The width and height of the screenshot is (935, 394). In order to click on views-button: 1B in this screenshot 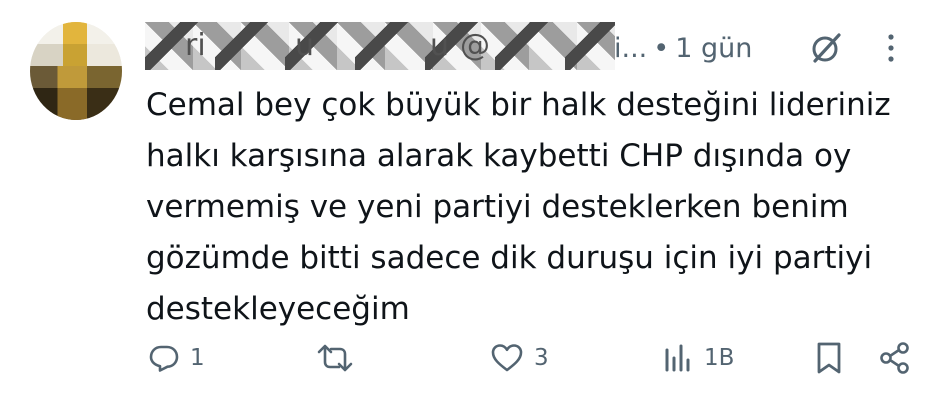, I will do `click(698, 358)`.